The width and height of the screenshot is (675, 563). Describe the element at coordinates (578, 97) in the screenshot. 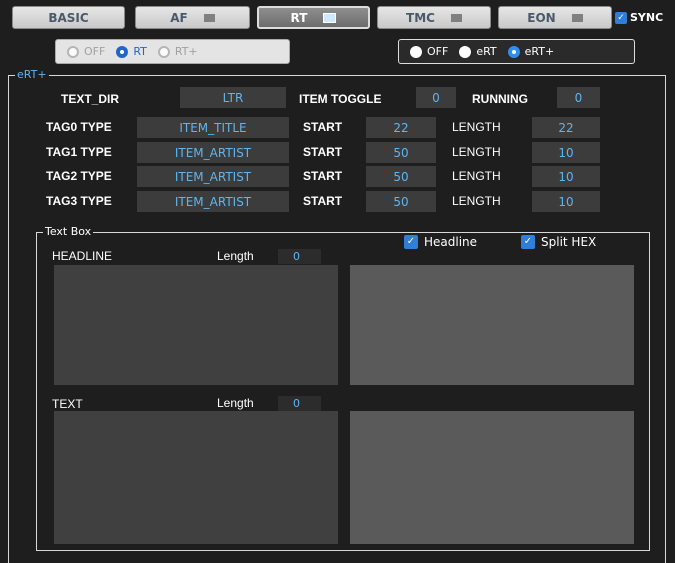

I see `running-field: 0` at that location.